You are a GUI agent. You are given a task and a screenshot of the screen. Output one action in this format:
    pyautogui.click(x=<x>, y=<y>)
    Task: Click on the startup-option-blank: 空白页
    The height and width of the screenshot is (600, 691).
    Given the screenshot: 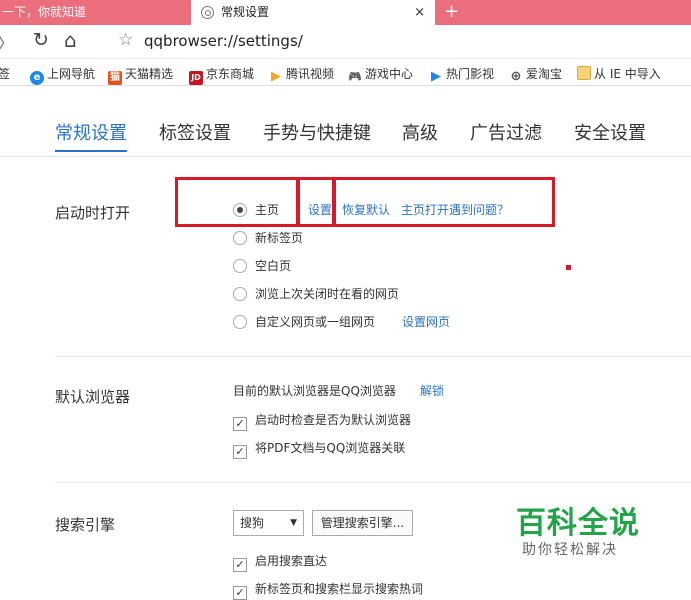 What is the action you would take?
    pyautogui.click(x=262, y=265)
    